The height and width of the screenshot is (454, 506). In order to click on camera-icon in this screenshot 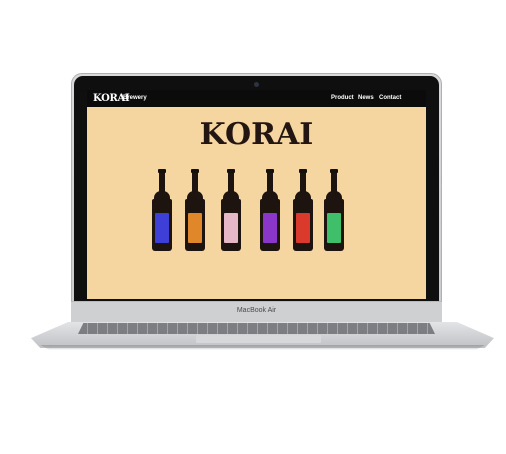, I will do `click(256, 84)`.